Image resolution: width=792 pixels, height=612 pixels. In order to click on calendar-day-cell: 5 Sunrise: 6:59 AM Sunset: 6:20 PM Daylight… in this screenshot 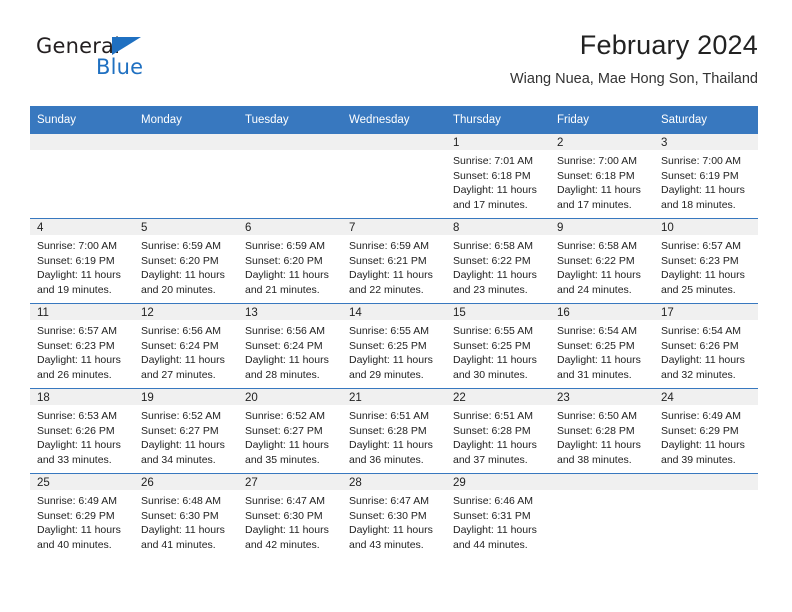, I will do `click(186, 261)`.